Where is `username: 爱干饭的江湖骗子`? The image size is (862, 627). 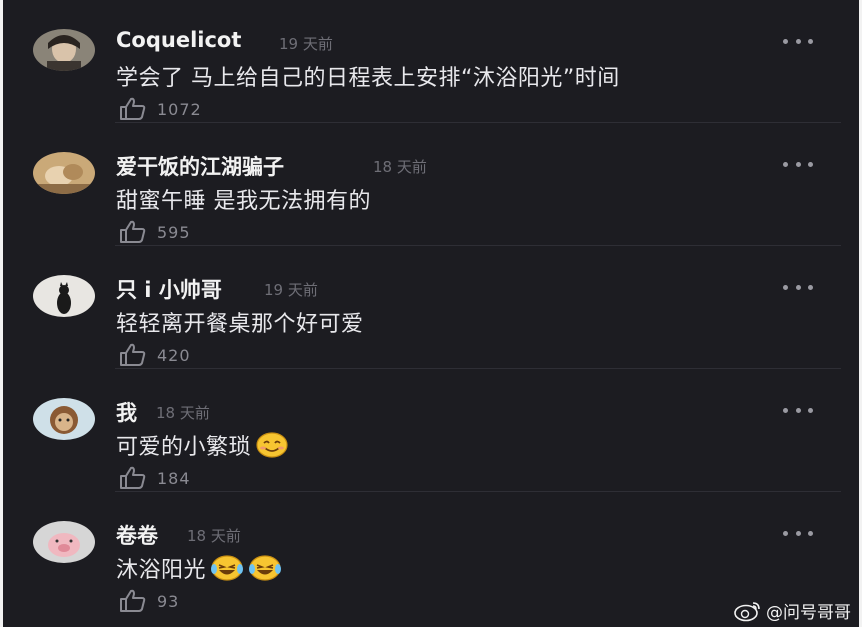
username: 爱干饭的江湖骗子 is located at coordinates (200, 166).